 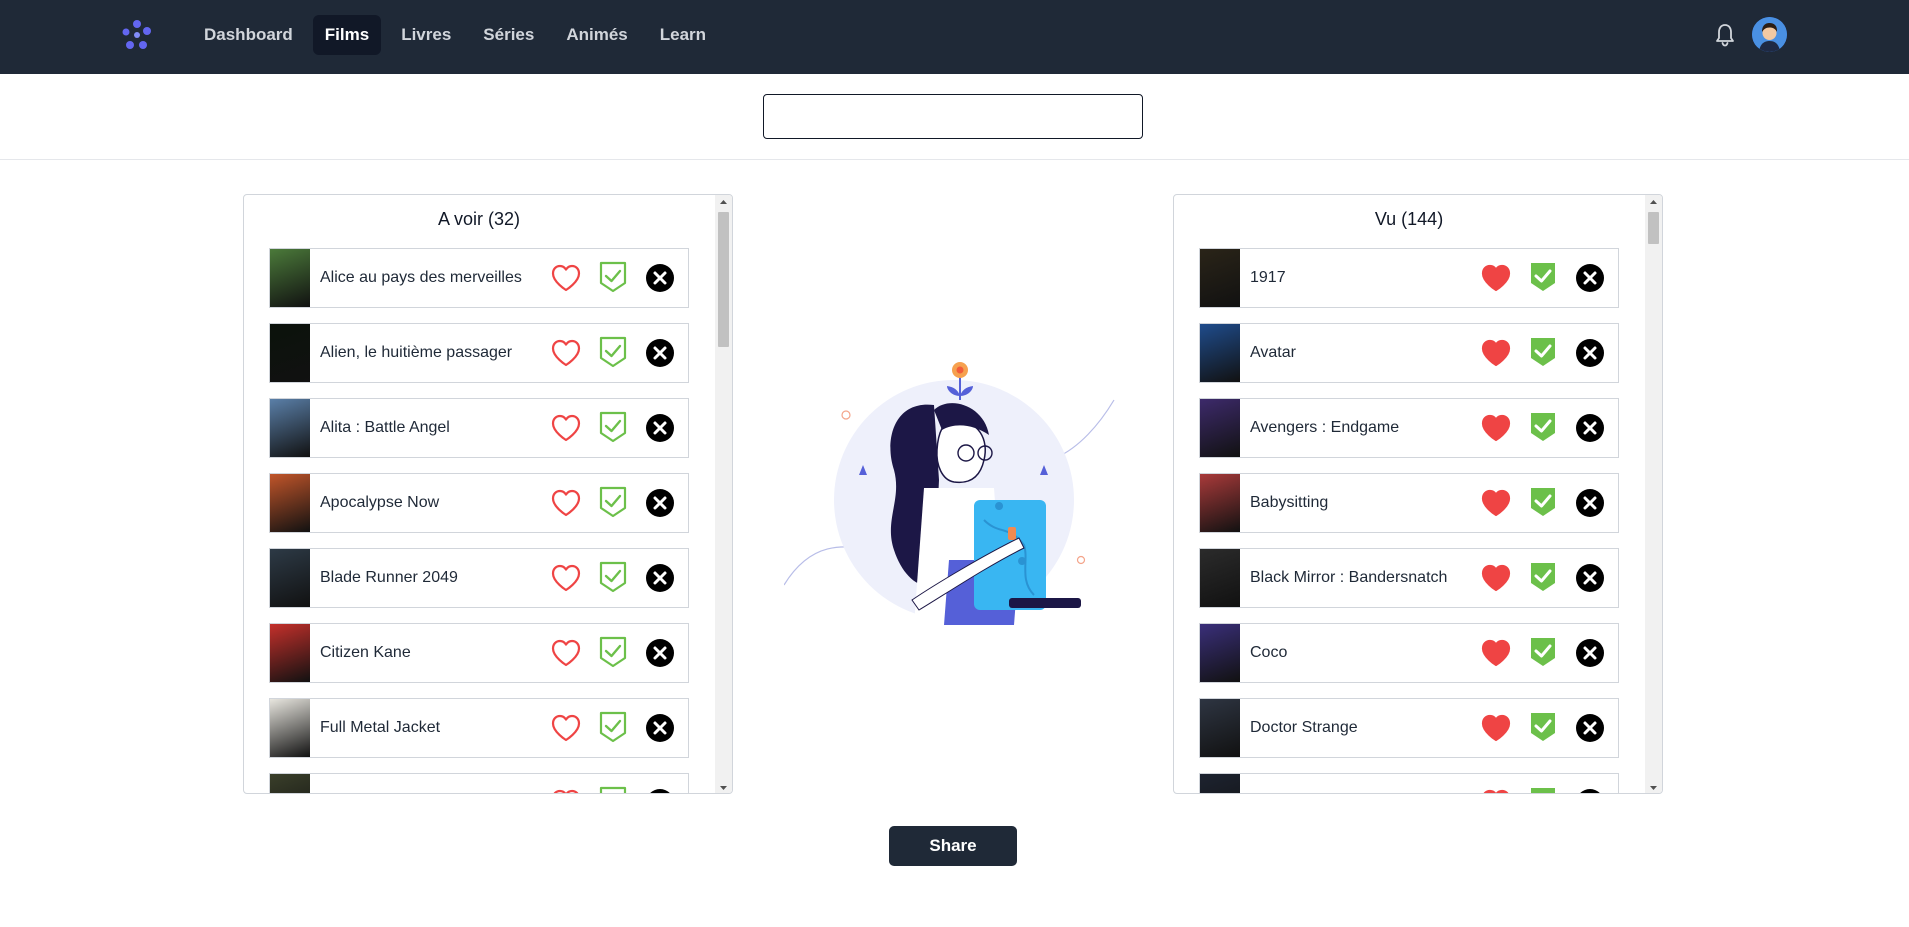 I want to click on reading-woman-illustration, so click(x=949, y=493).